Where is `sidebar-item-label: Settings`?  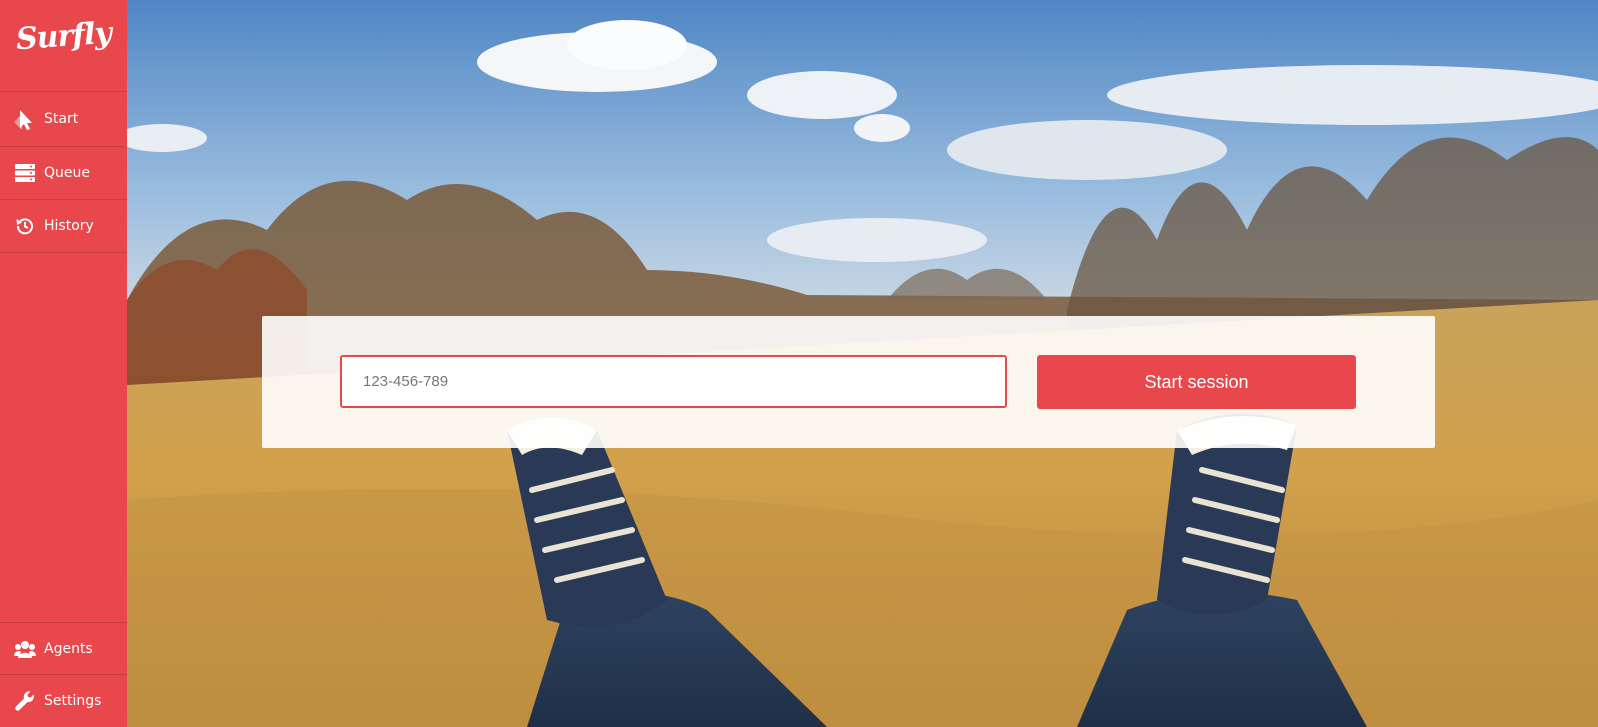 sidebar-item-label: Settings is located at coordinates (73, 701).